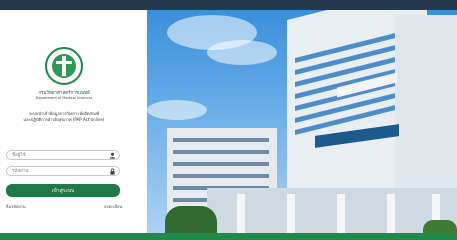  What do you see at coordinates (59, 155) in the screenshot?
I see `username-input` at bounding box center [59, 155].